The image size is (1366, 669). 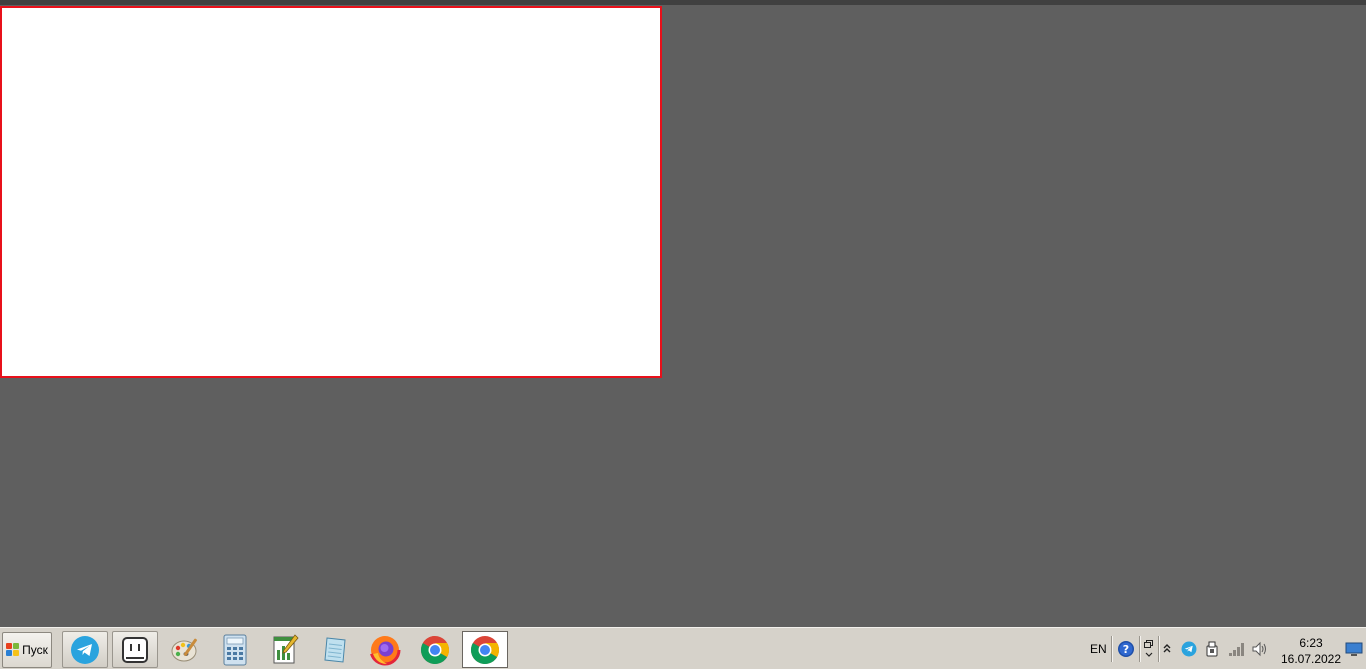 What do you see at coordinates (1098, 649) in the screenshot?
I see `language-indicator: EN` at bounding box center [1098, 649].